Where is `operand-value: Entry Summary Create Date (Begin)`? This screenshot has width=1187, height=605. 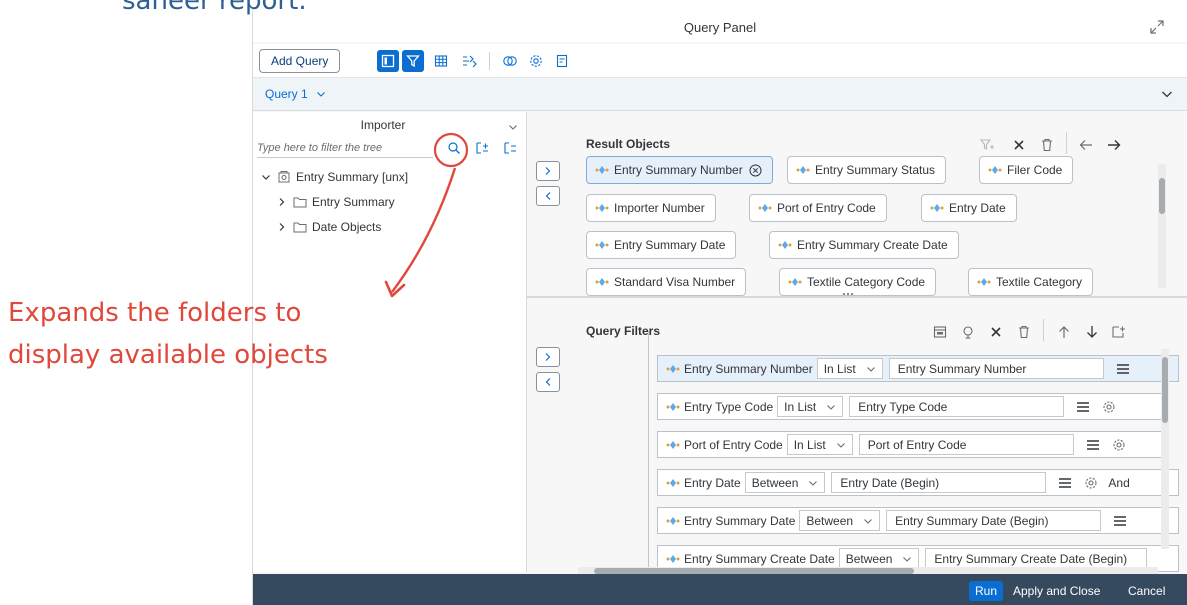 operand-value: Entry Summary Create Date (Begin) is located at coordinates (1031, 558).